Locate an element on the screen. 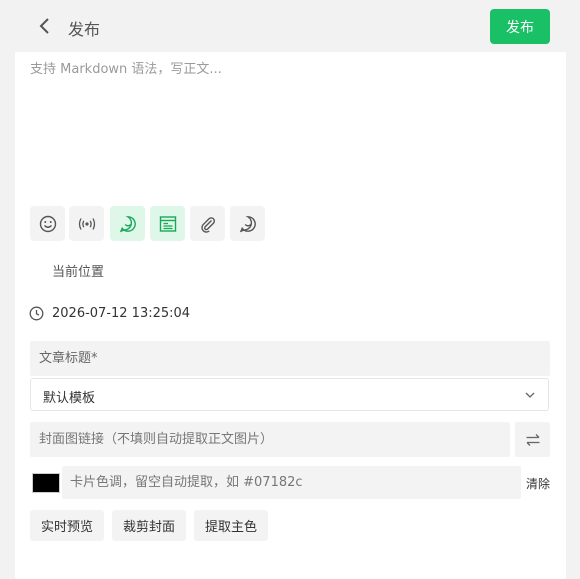  article-template-icon is located at coordinates (167, 223).